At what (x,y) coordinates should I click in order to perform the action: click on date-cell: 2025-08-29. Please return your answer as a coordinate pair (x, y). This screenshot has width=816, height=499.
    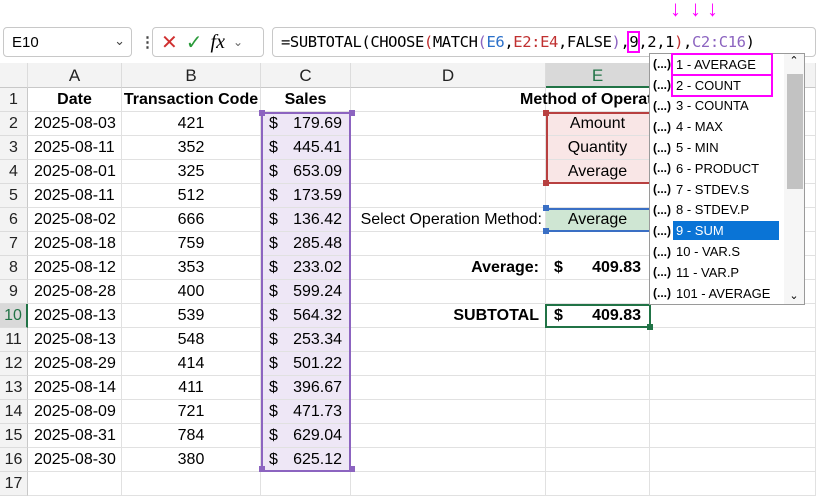
    Looking at the image, I should click on (75, 364).